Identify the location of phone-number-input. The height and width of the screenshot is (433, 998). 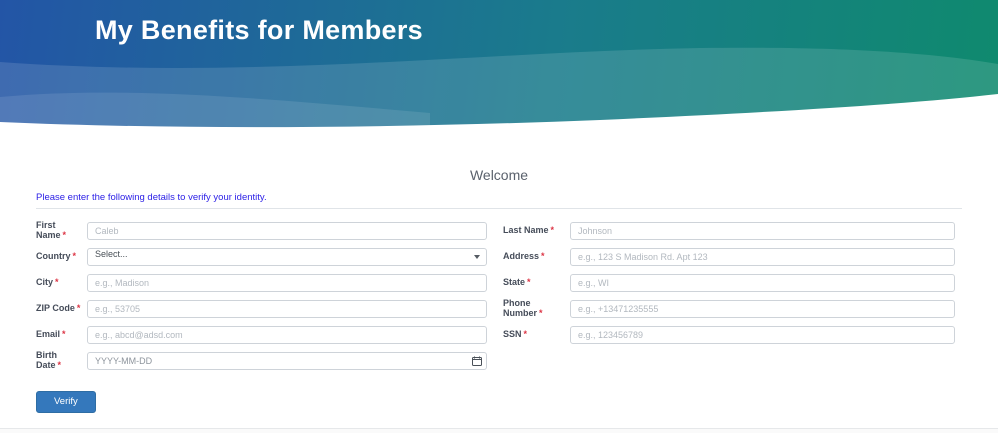
(762, 309).